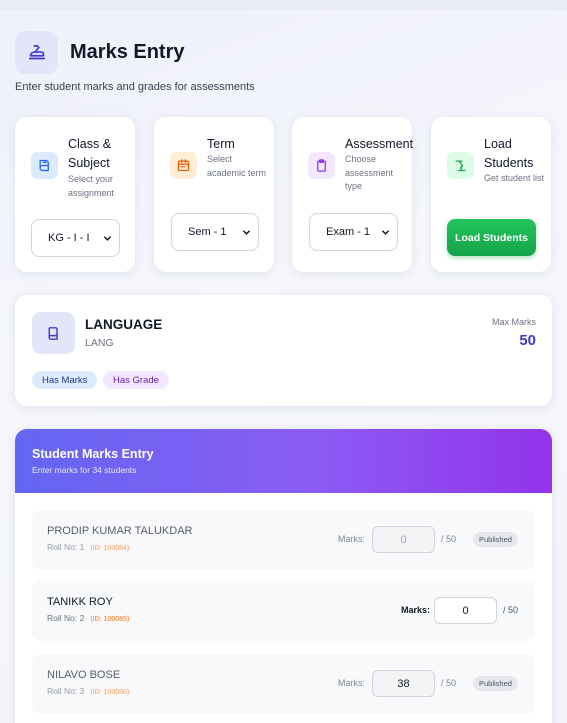 Image resolution: width=567 pixels, height=723 pixels. Describe the element at coordinates (127, 52) in the screenshot. I see `page-title: Marks Entry` at that location.